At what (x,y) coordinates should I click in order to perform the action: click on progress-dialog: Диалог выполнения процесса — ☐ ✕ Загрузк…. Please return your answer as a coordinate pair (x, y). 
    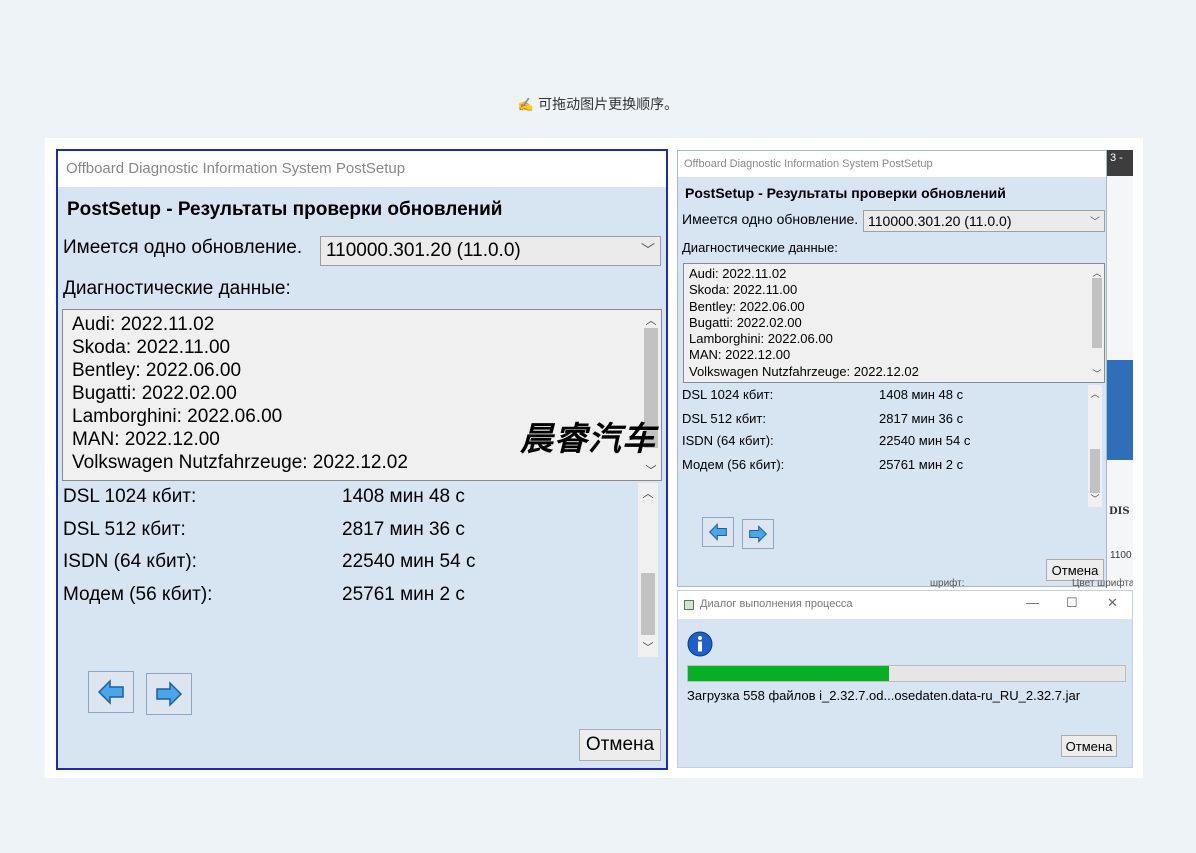
    Looking at the image, I should click on (905, 679).